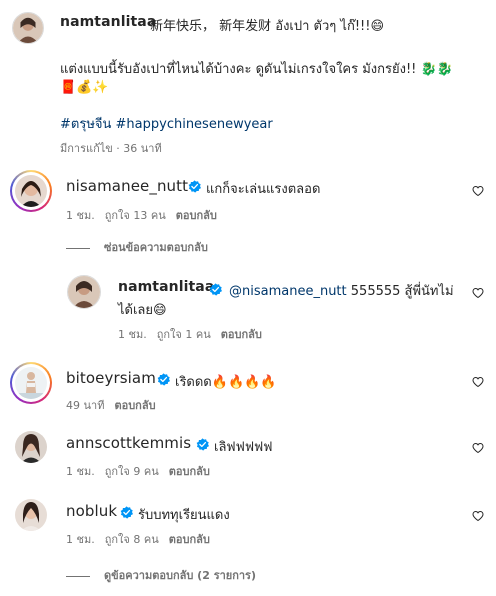 This screenshot has width=496, height=596. I want to click on reply-time: 1 ชม., so click(132, 334).